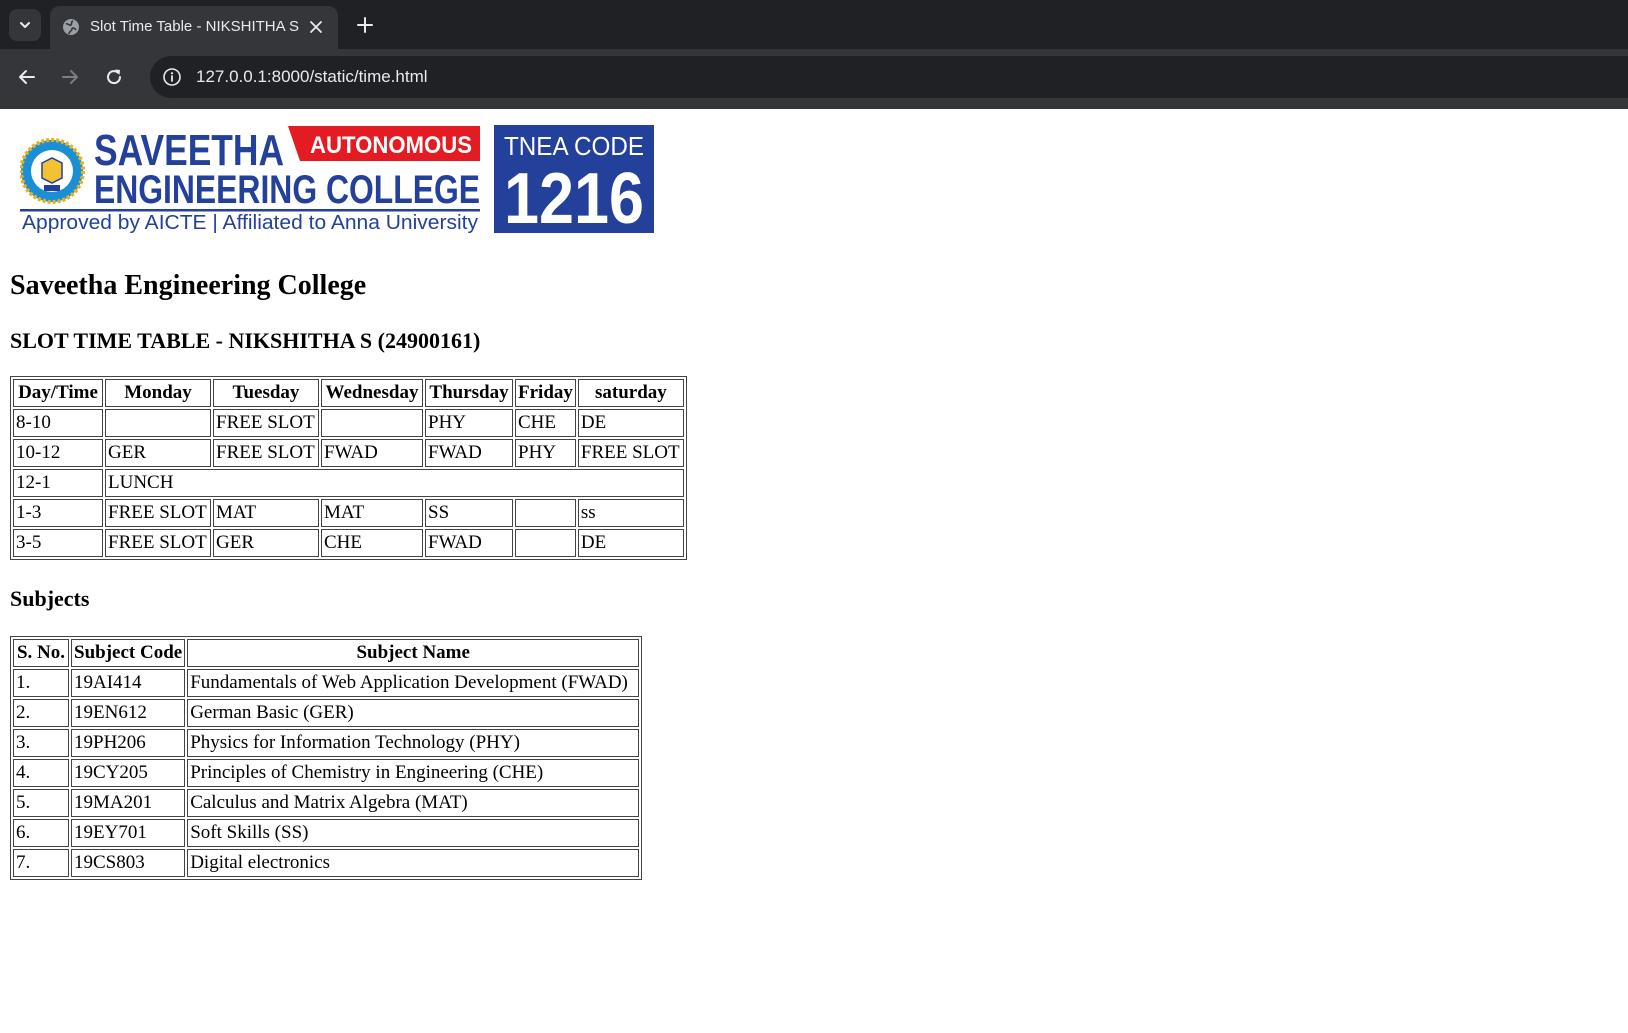 The width and height of the screenshot is (1628, 1033). I want to click on subject-name-cell: Physics for Information Technology (PHY), so click(413, 743).